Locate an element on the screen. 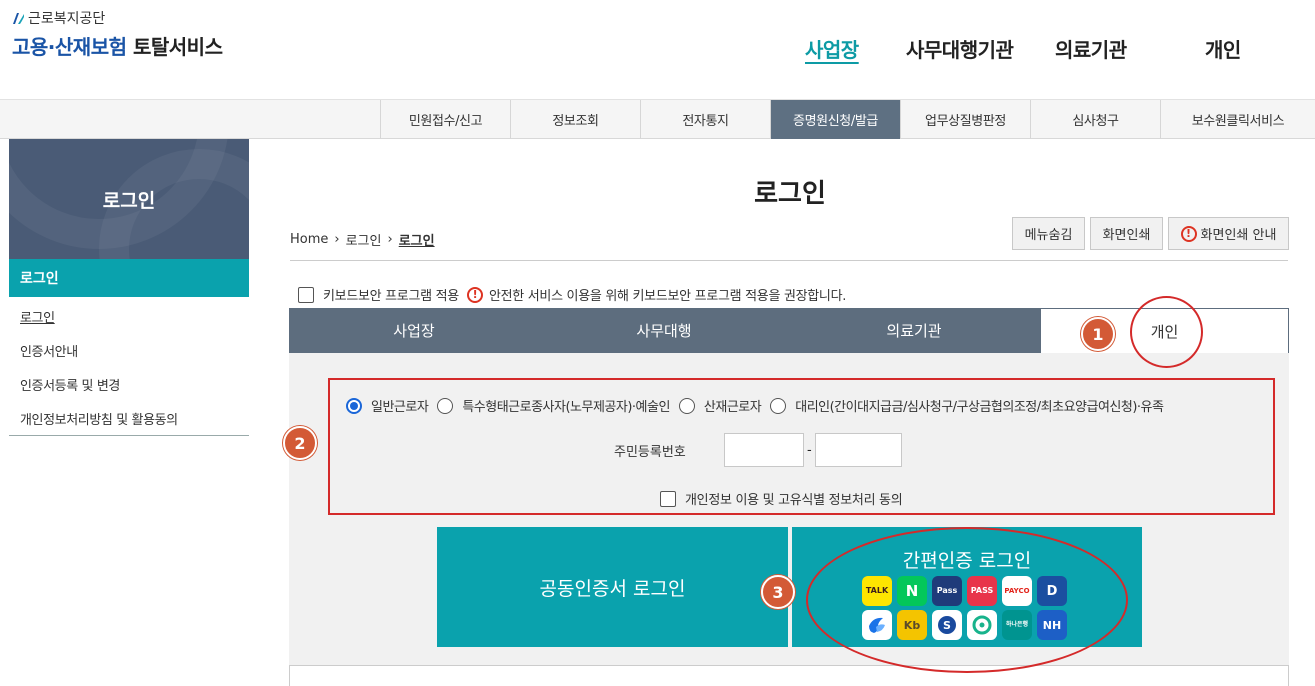 The image size is (1315, 686). rrn-label: 주민등록번호 is located at coordinates (650, 452).